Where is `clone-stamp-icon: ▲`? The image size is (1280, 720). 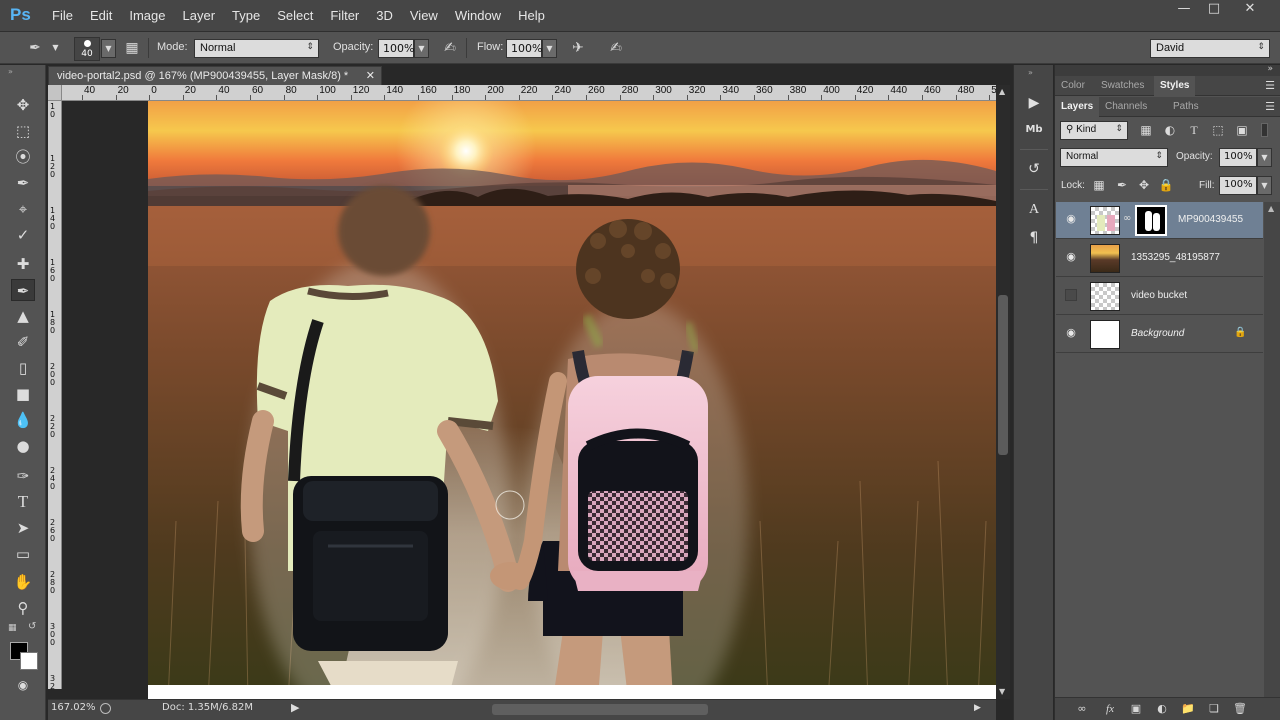
clone-stamp-icon: ▲ is located at coordinates (23, 316).